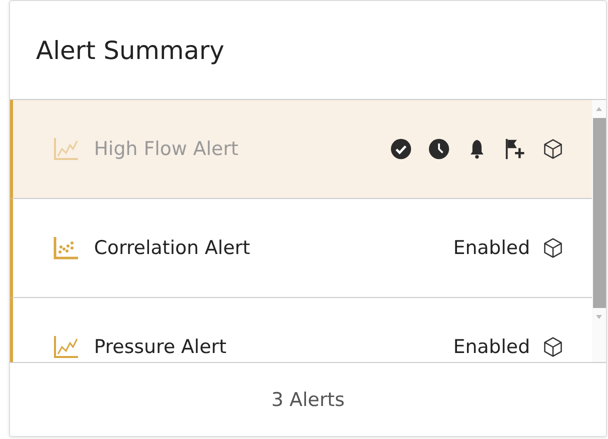 This screenshot has width=608, height=439. What do you see at coordinates (308, 399) in the screenshot?
I see `alert-count: 3 Alerts` at bounding box center [308, 399].